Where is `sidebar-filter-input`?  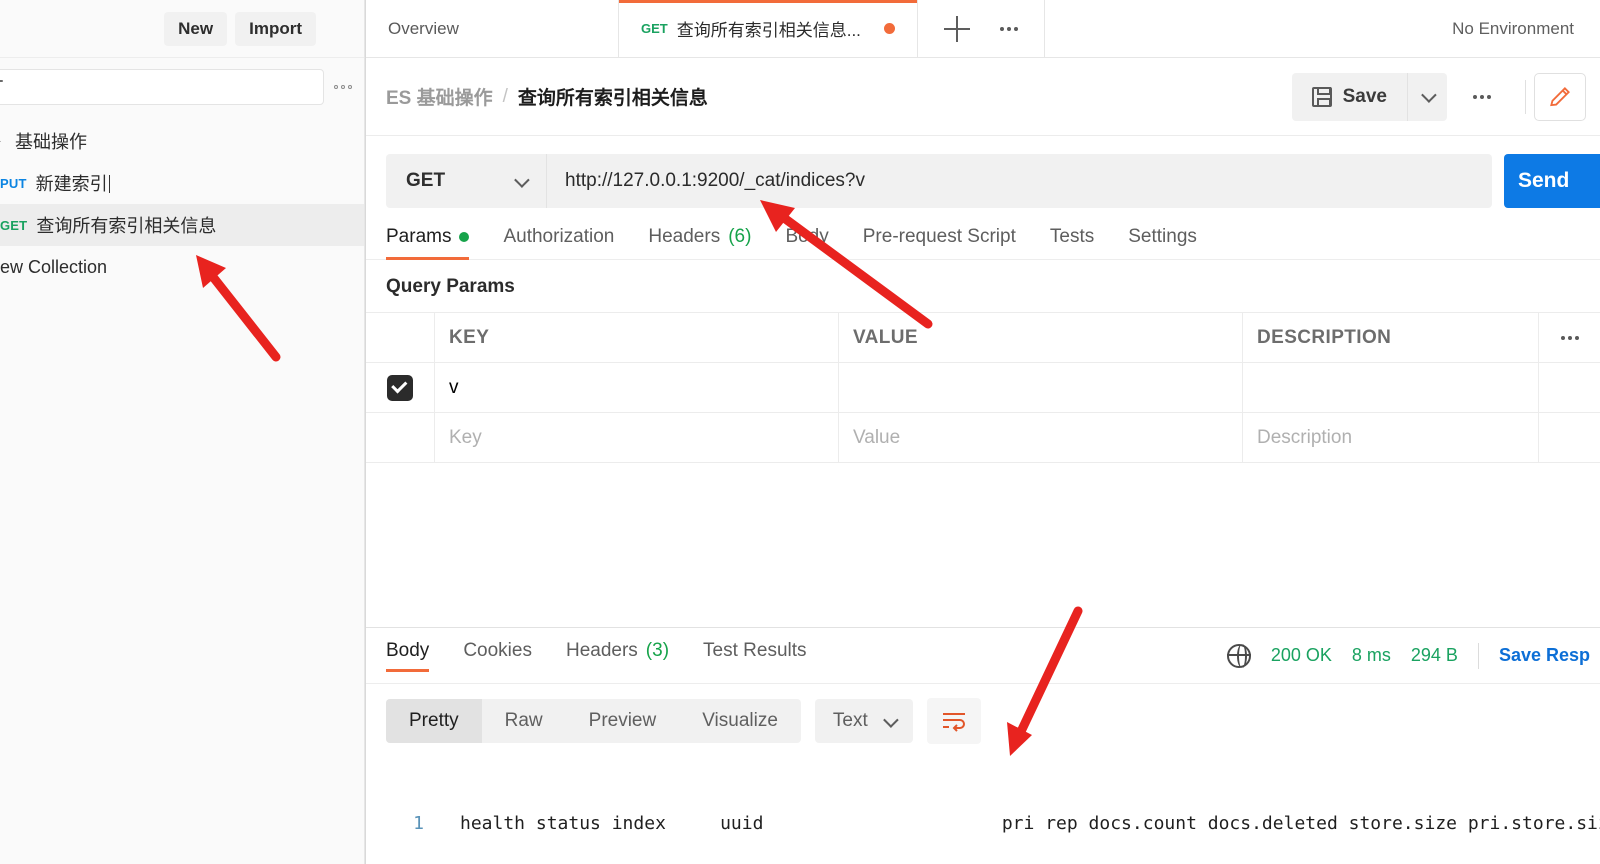 sidebar-filter-input is located at coordinates (162, 87).